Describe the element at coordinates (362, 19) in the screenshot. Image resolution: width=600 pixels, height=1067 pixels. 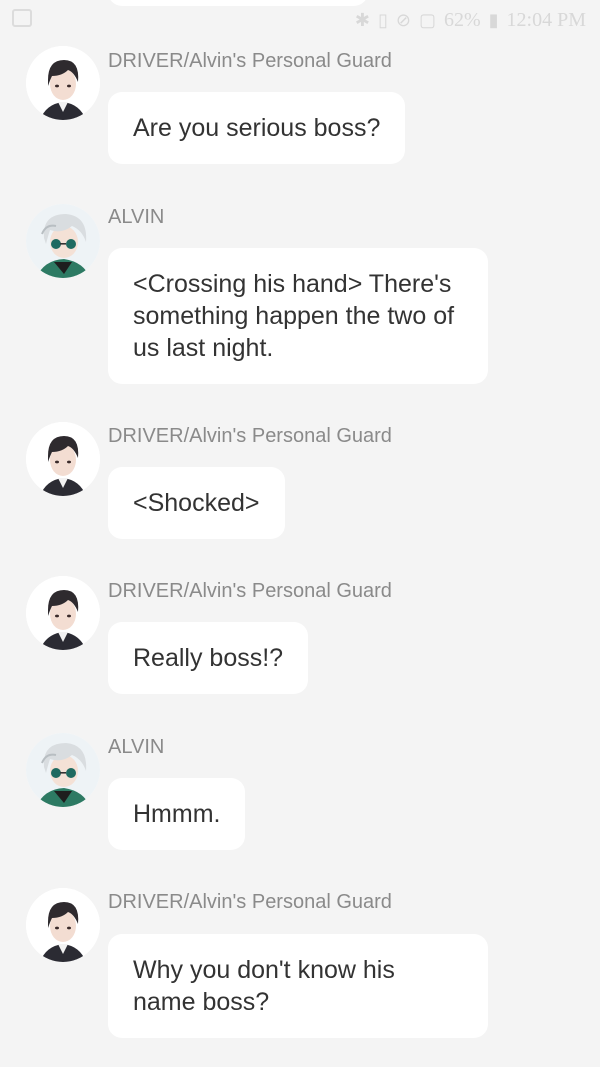
I see `bluetooth-icon: ✱` at that location.